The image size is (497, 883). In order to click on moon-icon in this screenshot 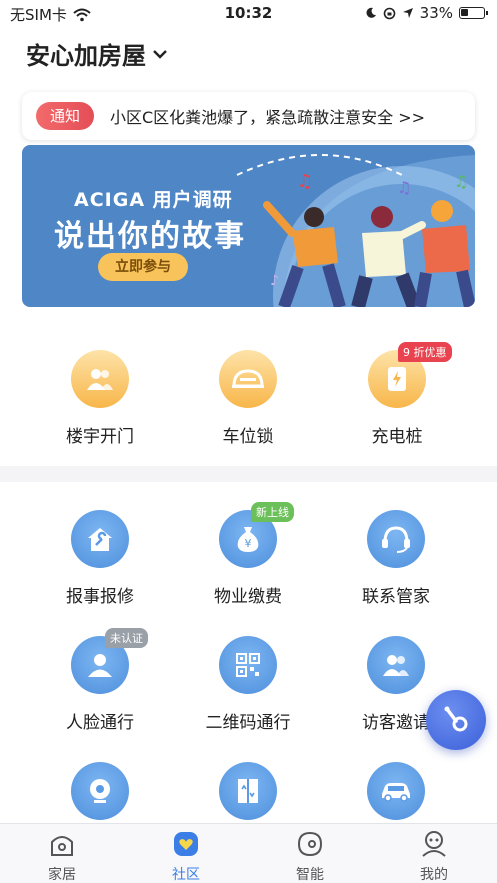, I will do `click(371, 12)`.